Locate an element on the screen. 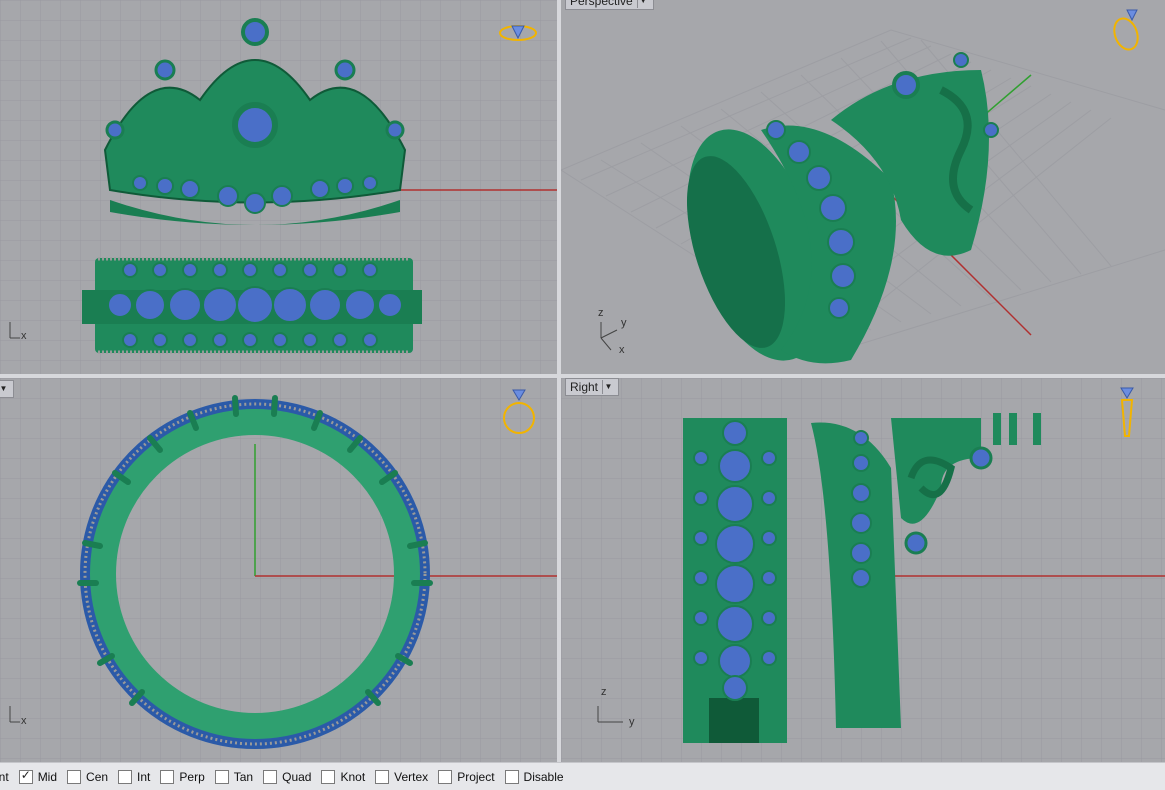 This screenshot has height=790, width=1165. osnap-label: int is located at coordinates (4, 776).